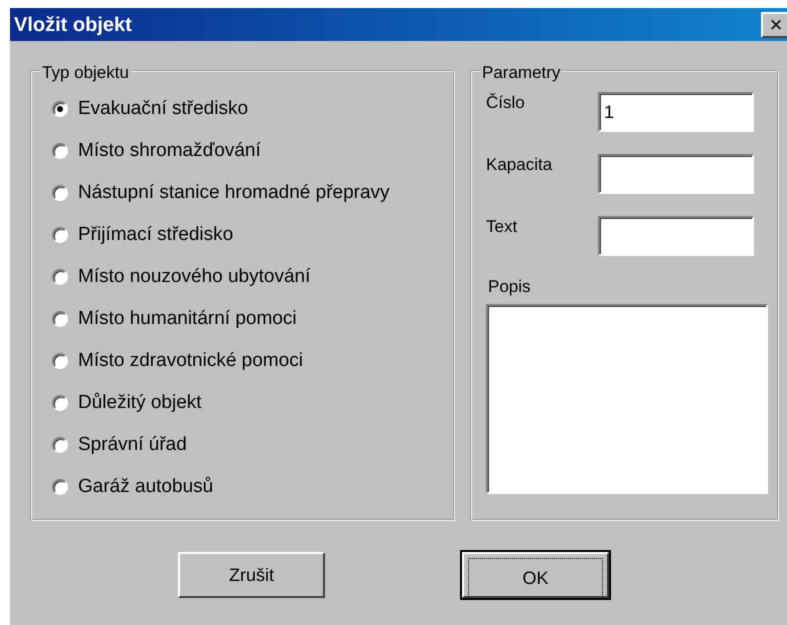 The image size is (787, 625). Describe the element at coordinates (234, 193) in the screenshot. I see `radio-label: Nástupní stanice hromadné přepravy` at that location.